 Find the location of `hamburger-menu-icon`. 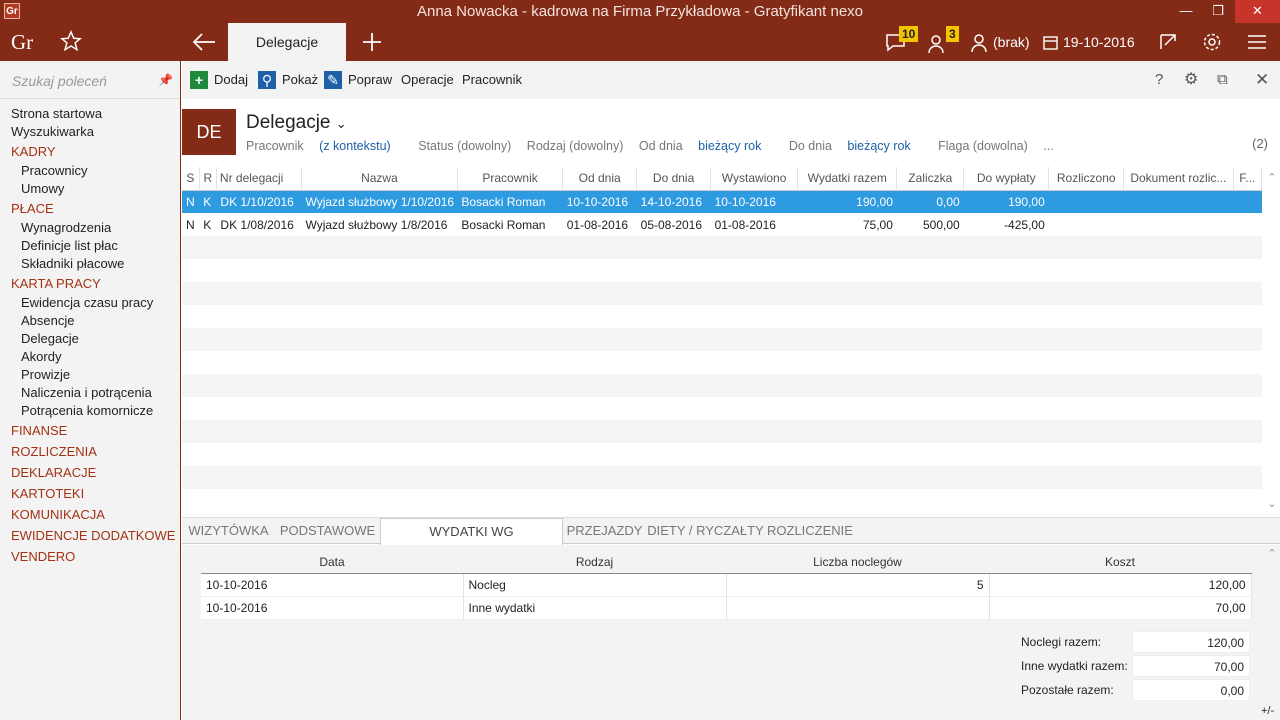

hamburger-menu-icon is located at coordinates (1257, 42).